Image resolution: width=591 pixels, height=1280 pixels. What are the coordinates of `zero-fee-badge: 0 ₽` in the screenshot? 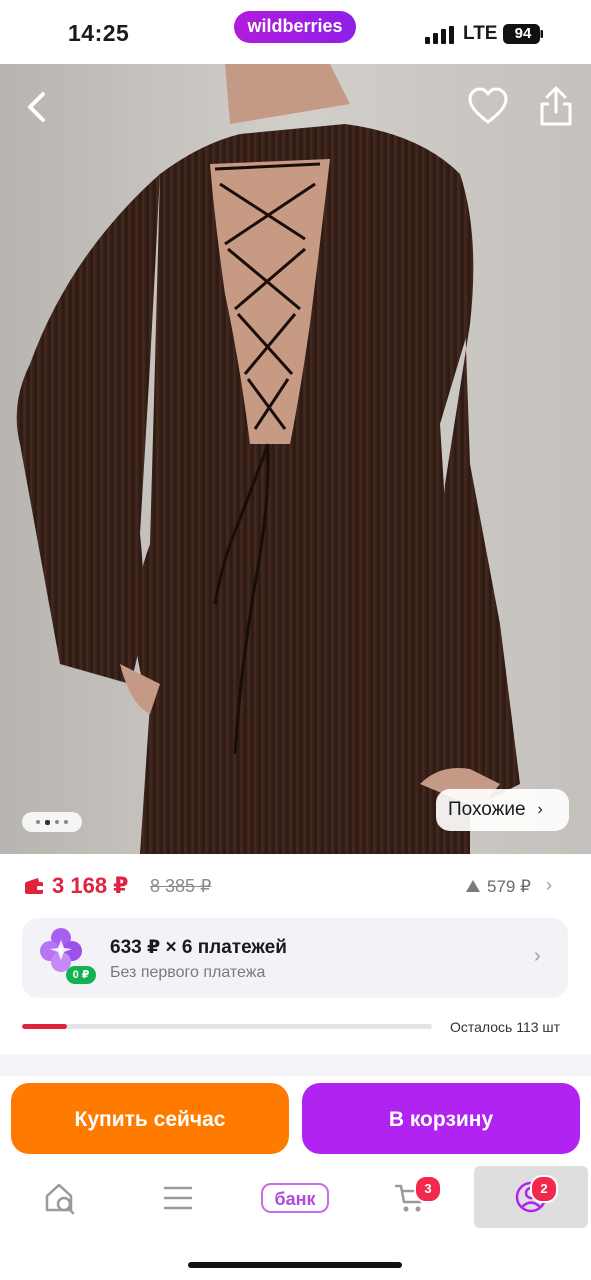 It's located at (81, 975).